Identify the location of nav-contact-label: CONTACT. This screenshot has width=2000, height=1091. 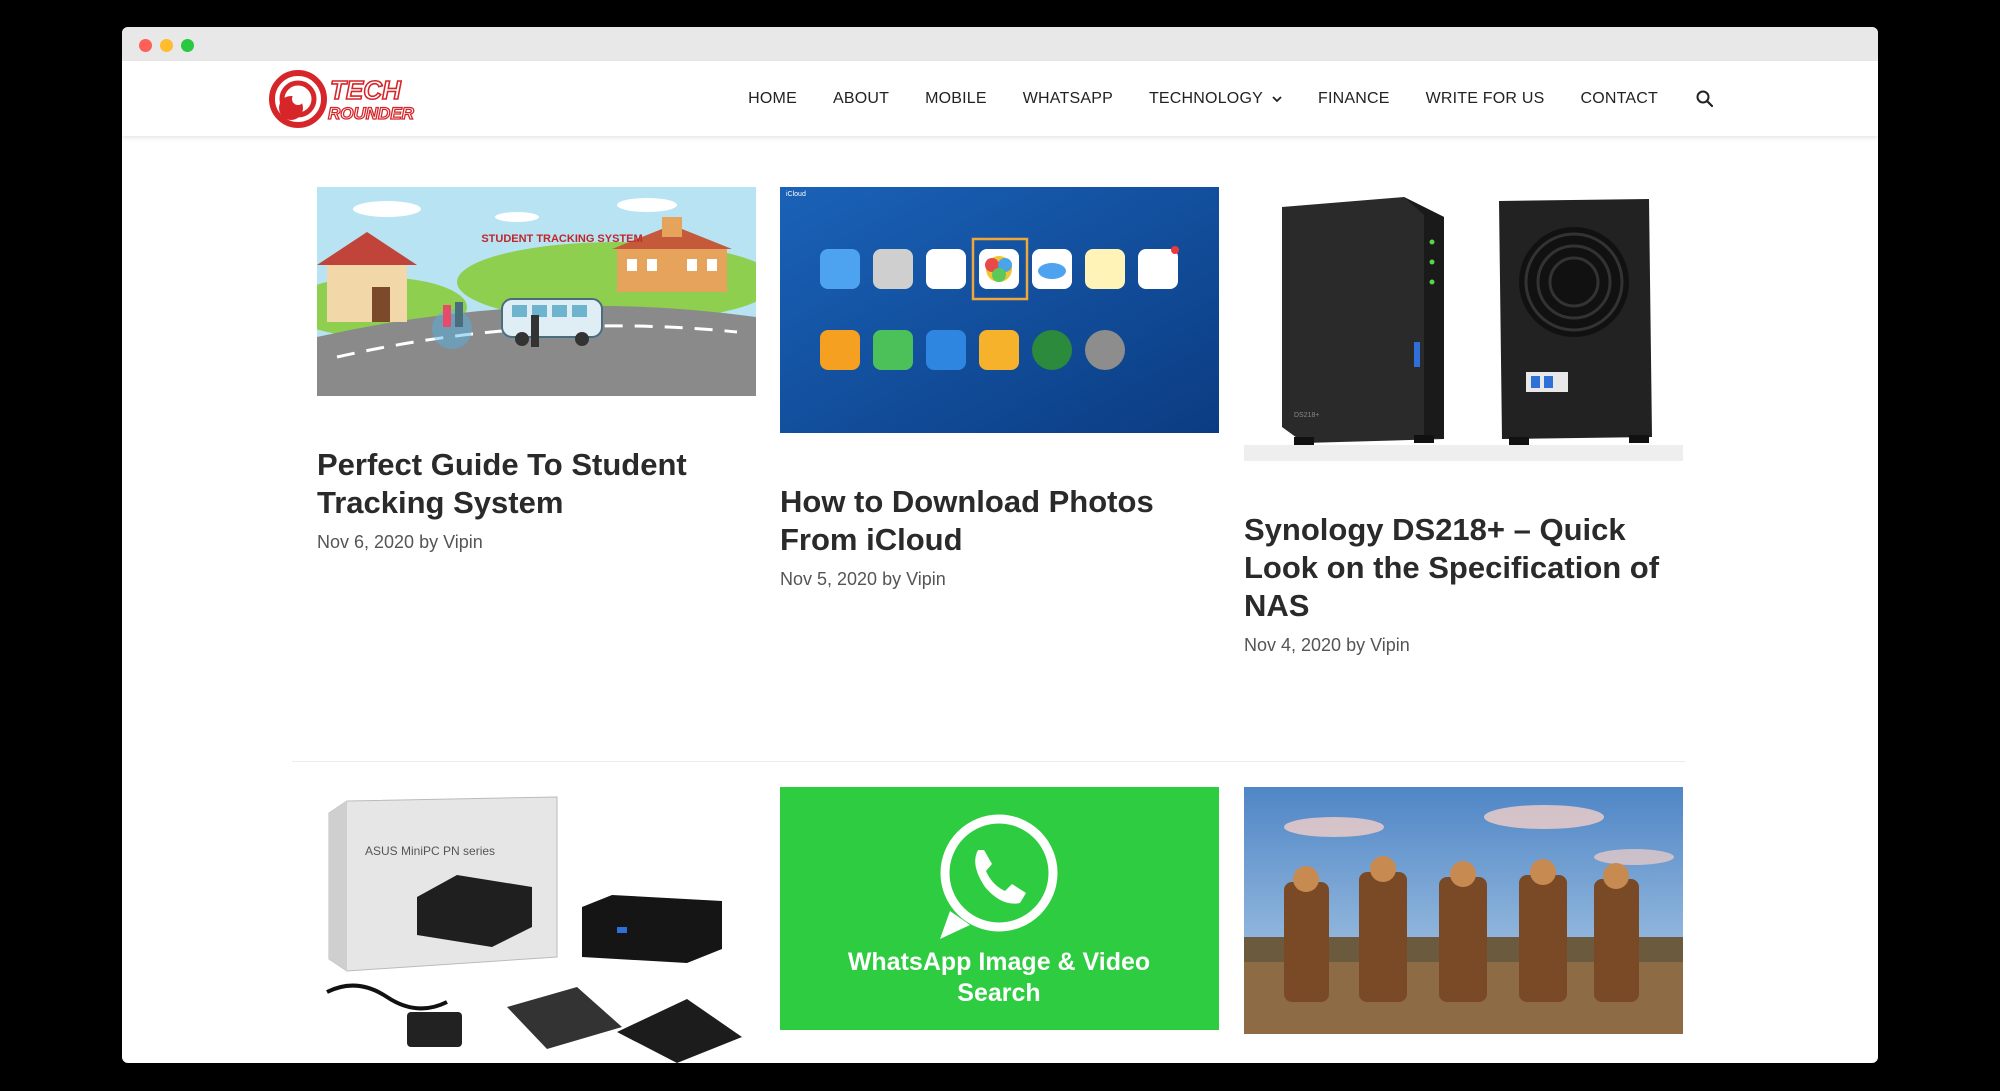
(1619, 98).